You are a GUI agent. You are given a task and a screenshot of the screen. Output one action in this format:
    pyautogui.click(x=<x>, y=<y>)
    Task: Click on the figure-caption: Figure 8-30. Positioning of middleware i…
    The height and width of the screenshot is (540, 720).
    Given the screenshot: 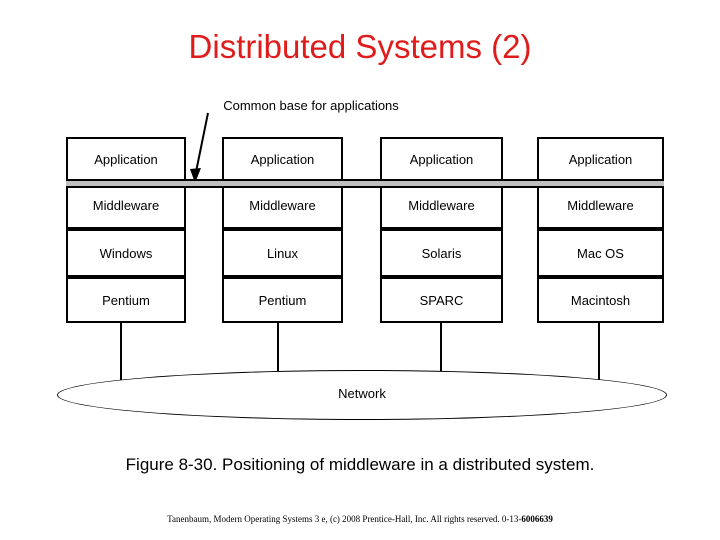 What is the action you would take?
    pyautogui.click(x=360, y=464)
    